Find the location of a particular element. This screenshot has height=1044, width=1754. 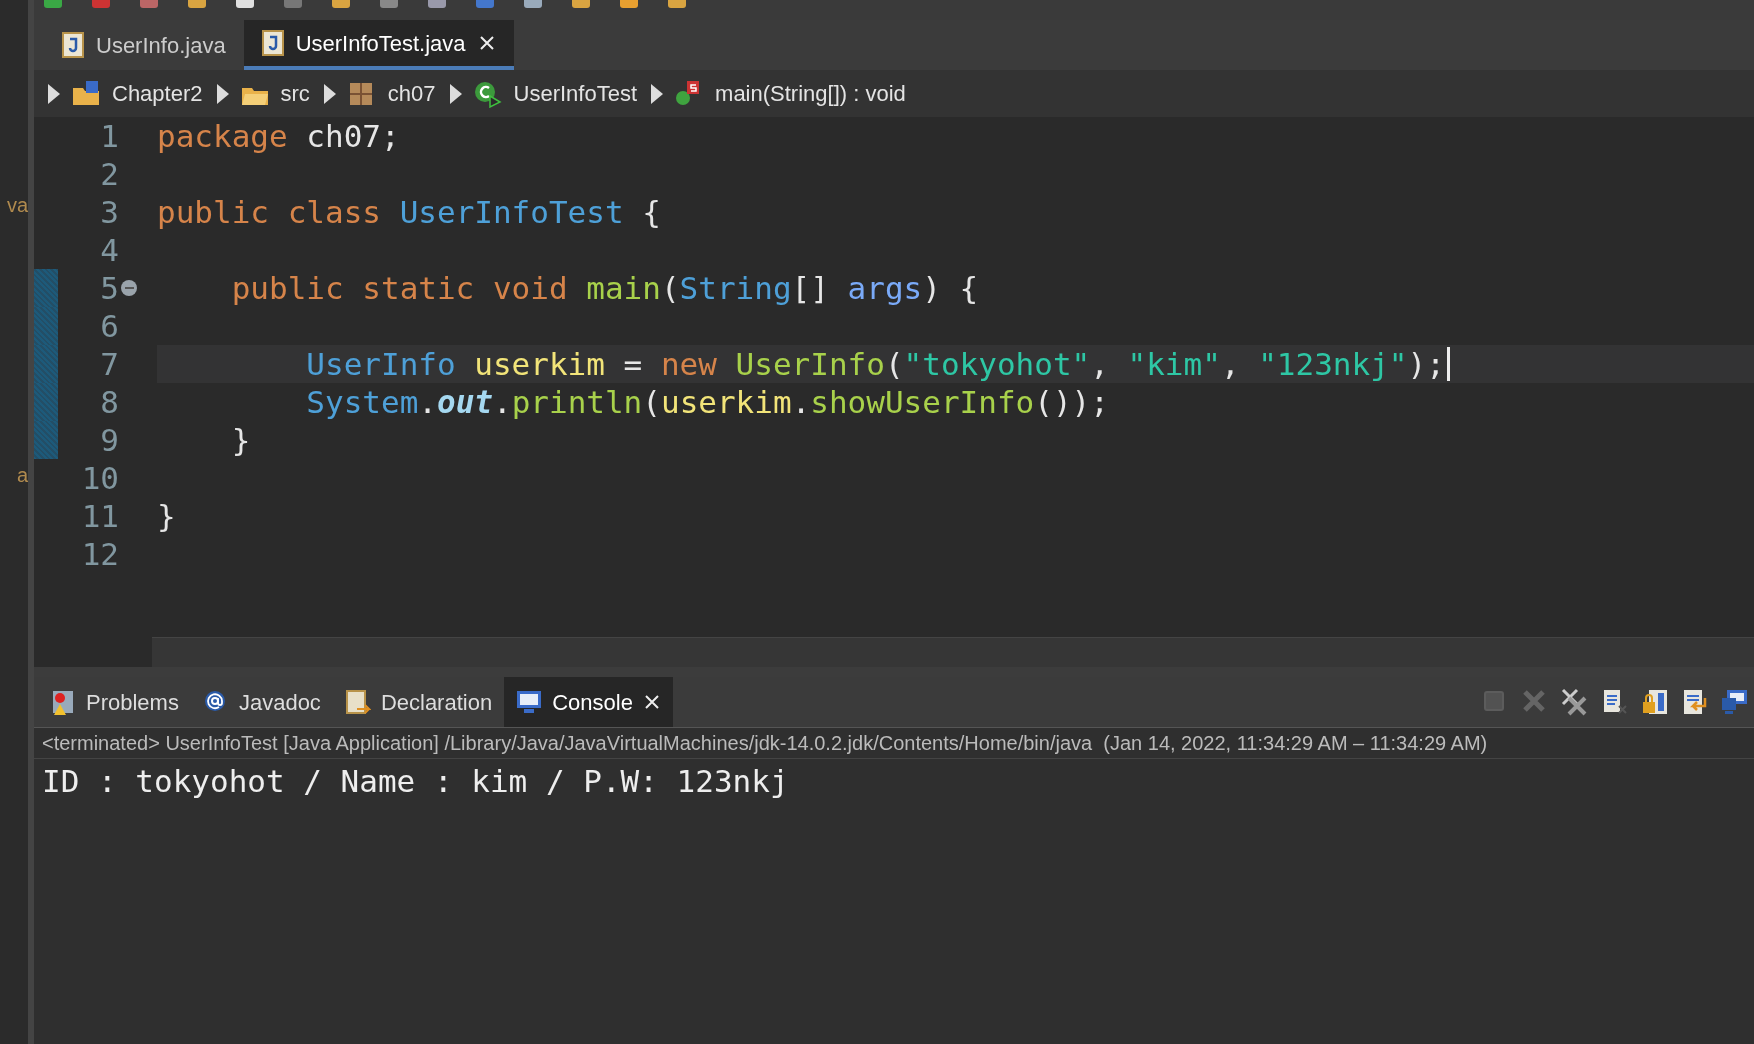

document-clear-icon is located at coordinates (1614, 702).